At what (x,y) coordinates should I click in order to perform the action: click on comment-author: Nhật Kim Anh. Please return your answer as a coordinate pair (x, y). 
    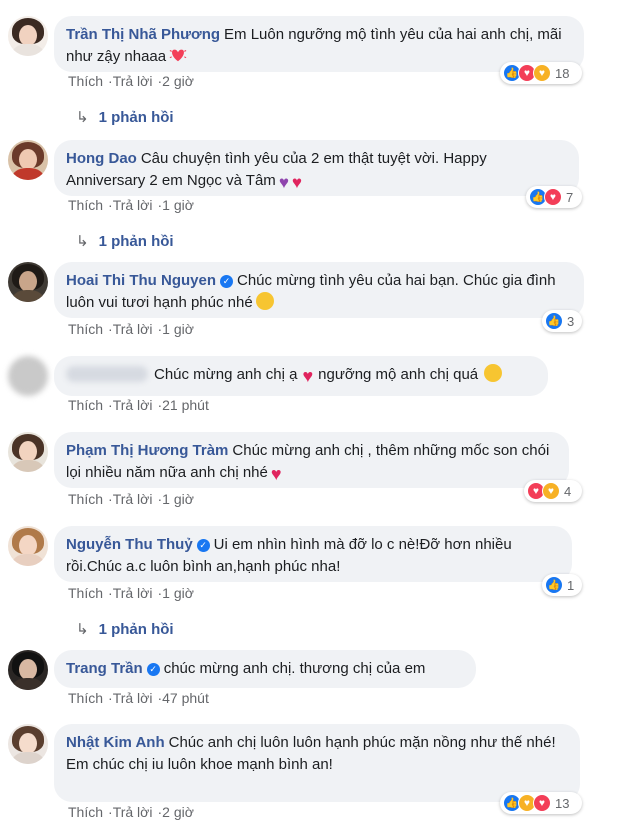
    Looking at the image, I should click on (115, 742).